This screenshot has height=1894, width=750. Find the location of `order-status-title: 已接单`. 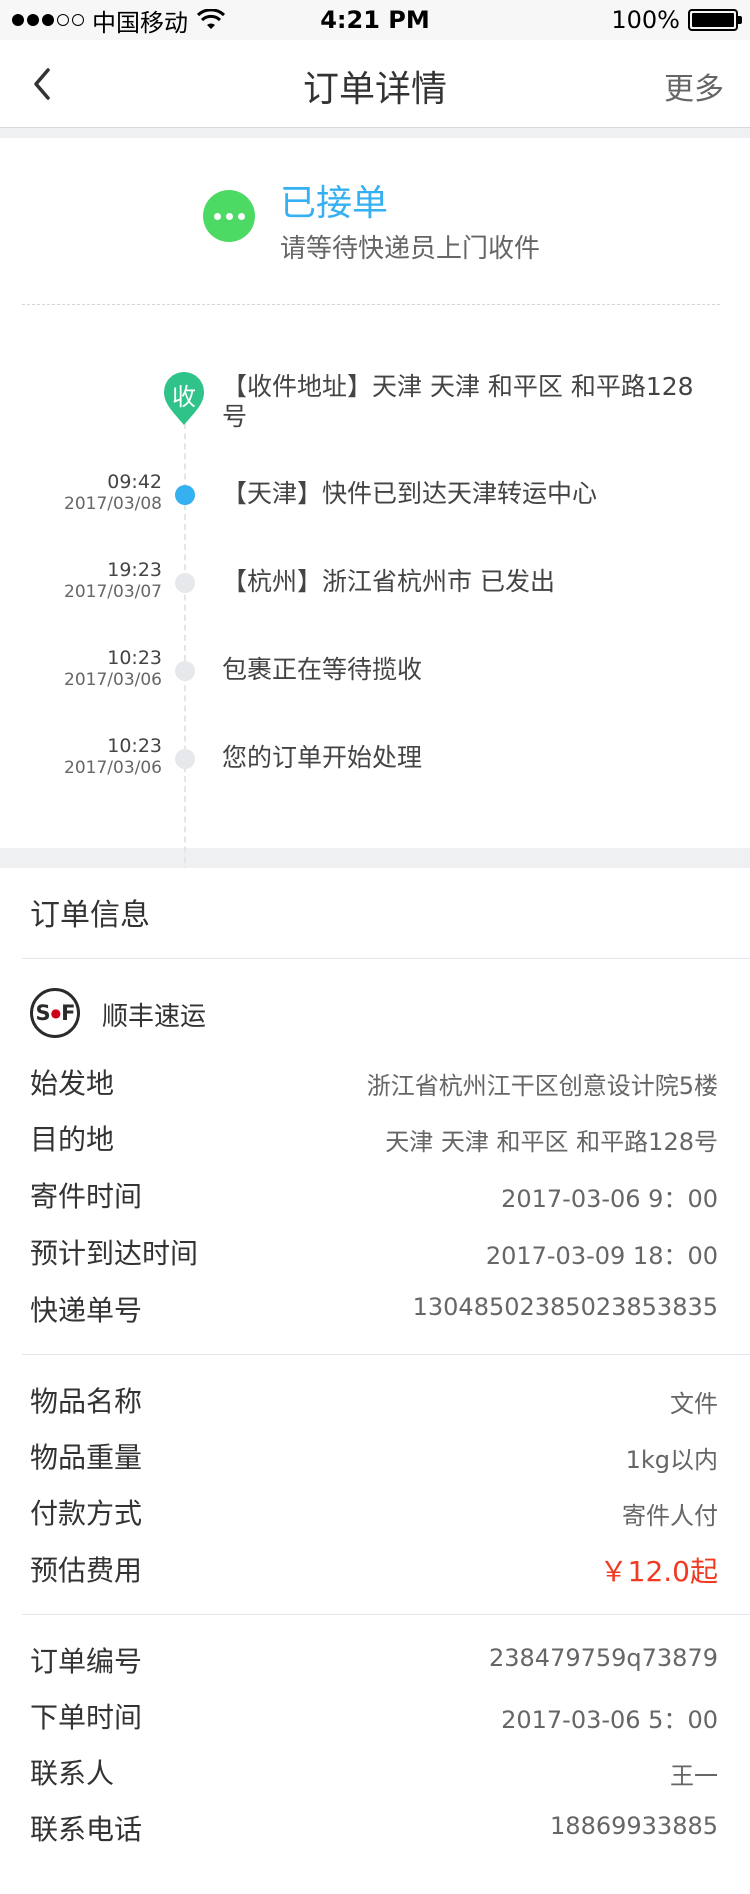

order-status-title: 已接单 is located at coordinates (334, 203).